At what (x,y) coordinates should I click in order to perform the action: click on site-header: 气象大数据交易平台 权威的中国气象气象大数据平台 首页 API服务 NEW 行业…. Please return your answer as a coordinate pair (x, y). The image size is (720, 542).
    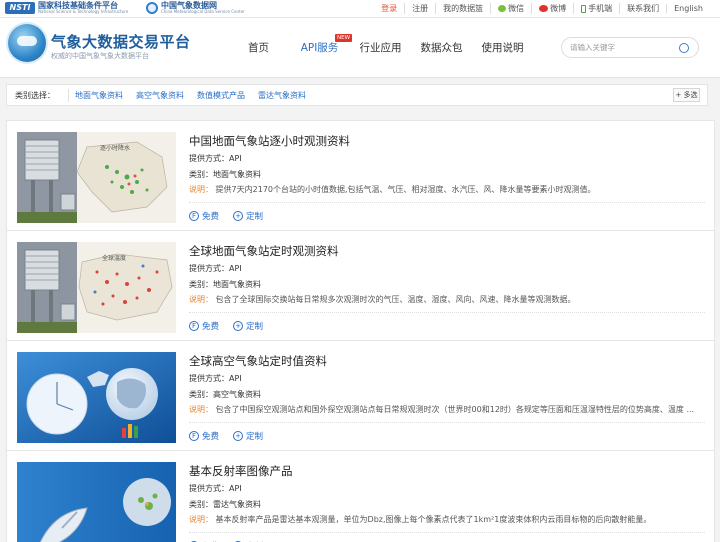
    Looking at the image, I should click on (360, 48).